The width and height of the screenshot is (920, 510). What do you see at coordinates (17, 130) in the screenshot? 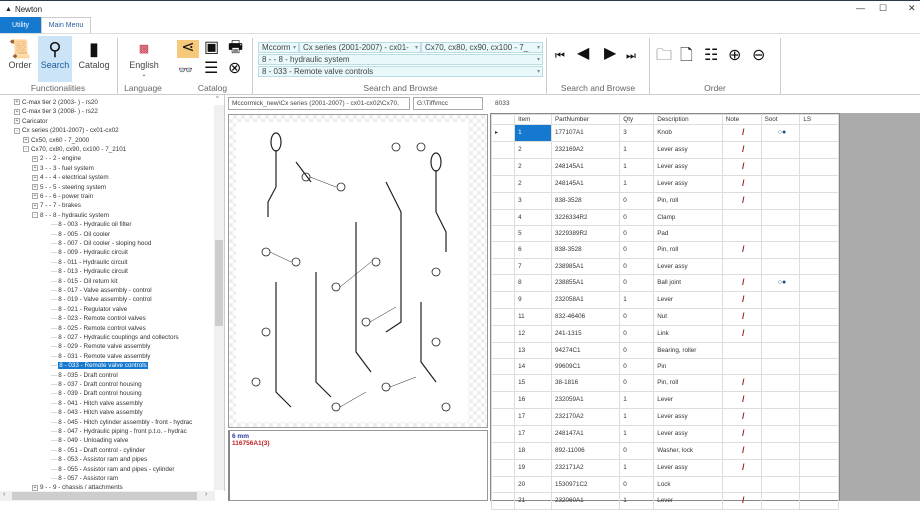
I see `collapse-icon: -` at bounding box center [17, 130].